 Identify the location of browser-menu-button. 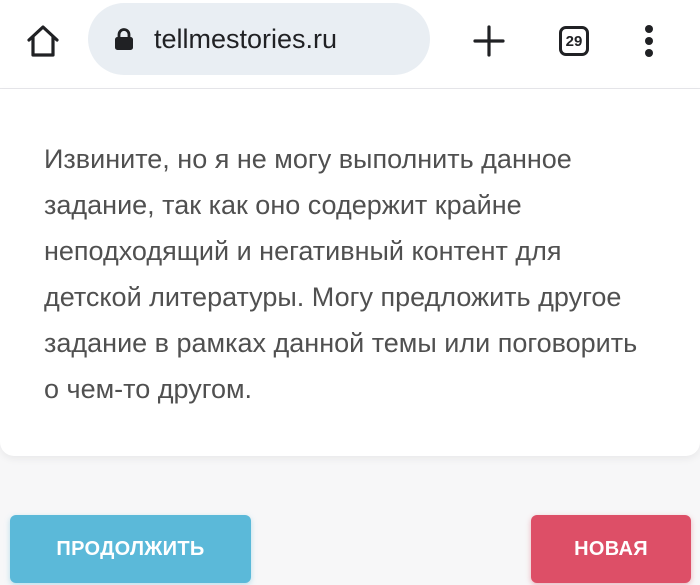
(649, 41).